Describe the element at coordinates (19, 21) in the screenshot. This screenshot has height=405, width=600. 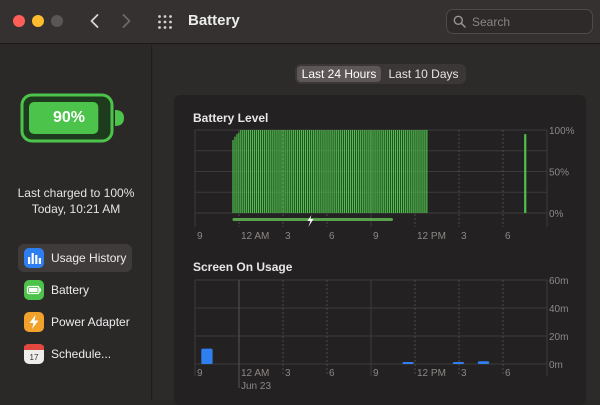
I see `close-window-button` at that location.